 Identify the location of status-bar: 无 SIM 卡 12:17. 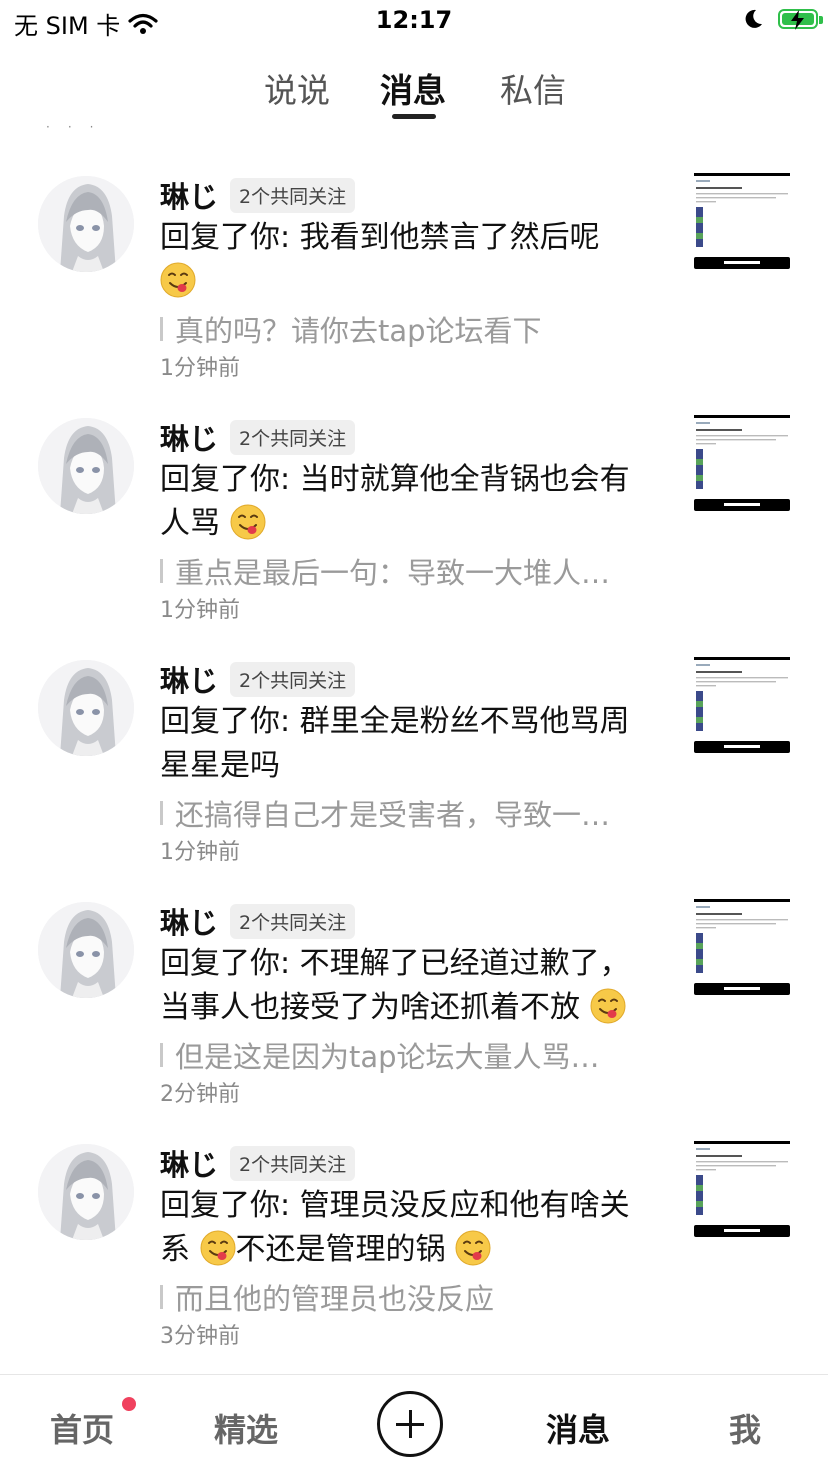
(414, 22).